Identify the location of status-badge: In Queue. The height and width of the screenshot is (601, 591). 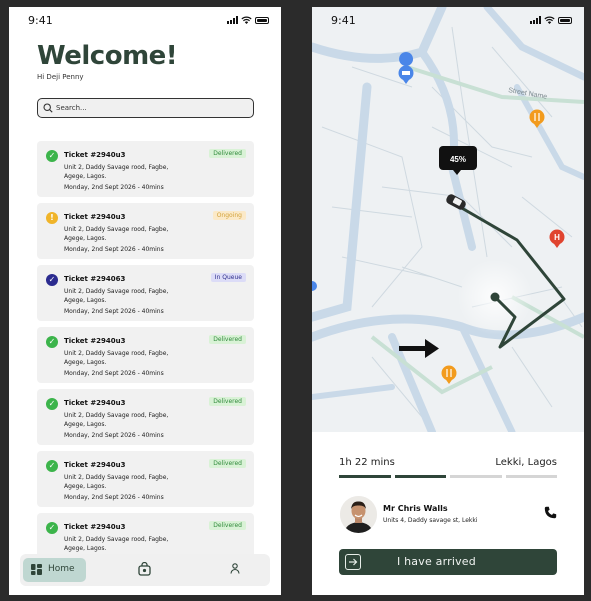
(228, 277).